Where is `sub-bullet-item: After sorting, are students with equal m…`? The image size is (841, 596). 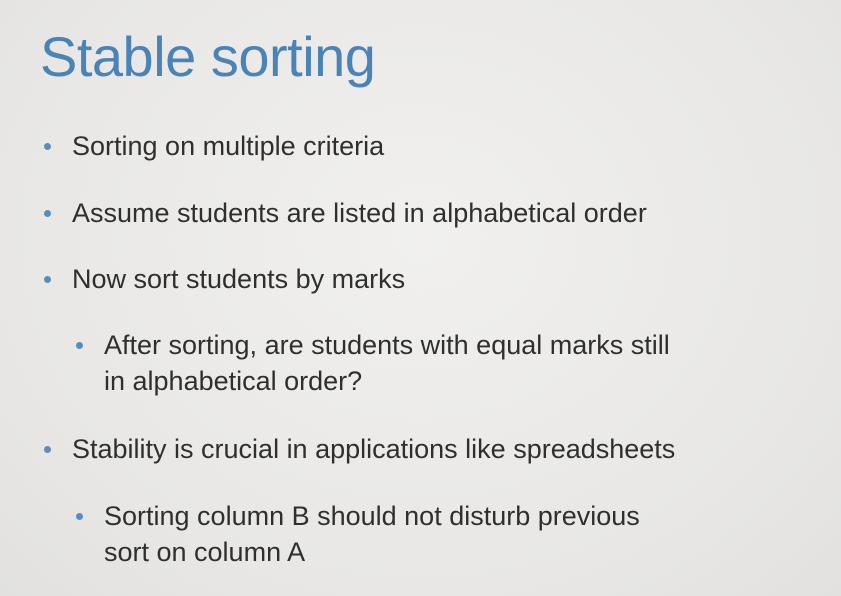 sub-bullet-item: After sorting, are students with equal m… is located at coordinates (373, 363).